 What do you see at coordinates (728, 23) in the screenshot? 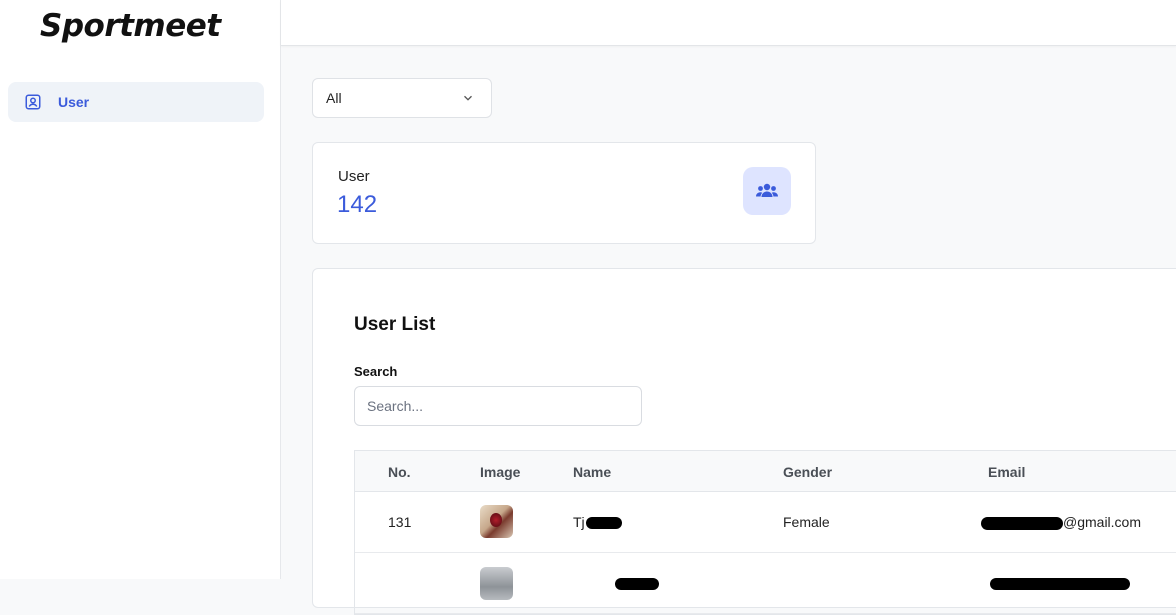
I see `top-bar` at bounding box center [728, 23].